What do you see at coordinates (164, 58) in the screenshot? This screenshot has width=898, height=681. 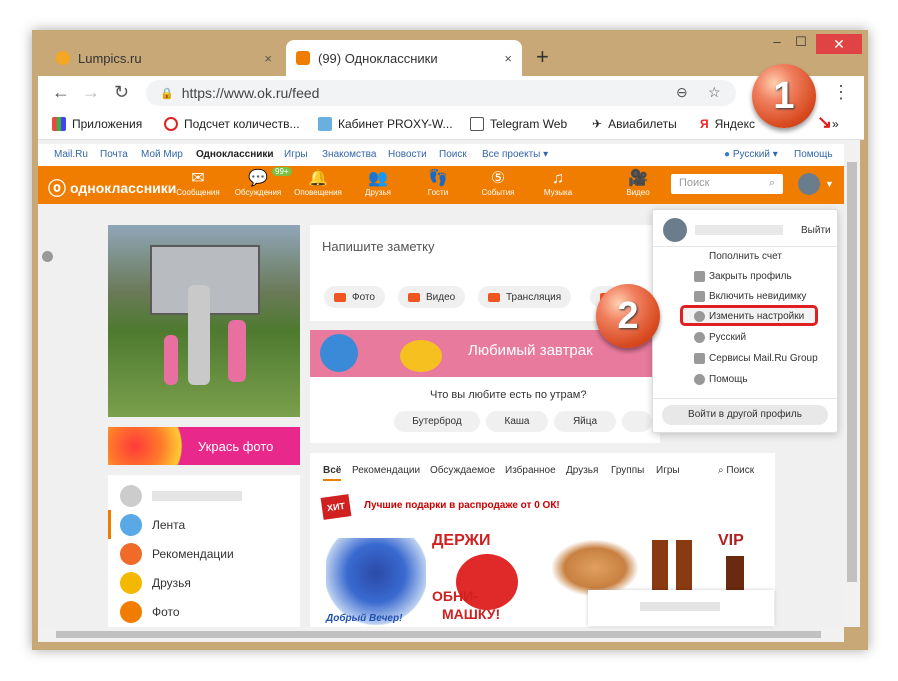 I see `tab-lumpics: Lumpics.ru ×` at bounding box center [164, 58].